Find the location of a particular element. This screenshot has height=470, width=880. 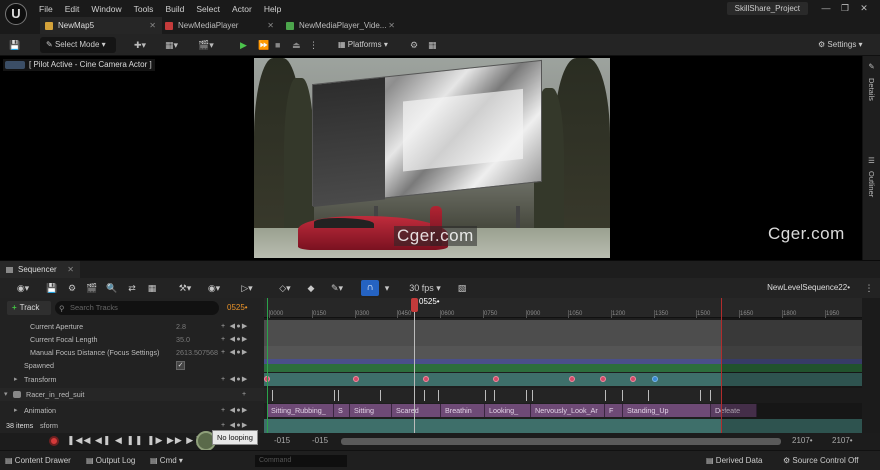

command-input: Command is located at coordinates (301, 461).